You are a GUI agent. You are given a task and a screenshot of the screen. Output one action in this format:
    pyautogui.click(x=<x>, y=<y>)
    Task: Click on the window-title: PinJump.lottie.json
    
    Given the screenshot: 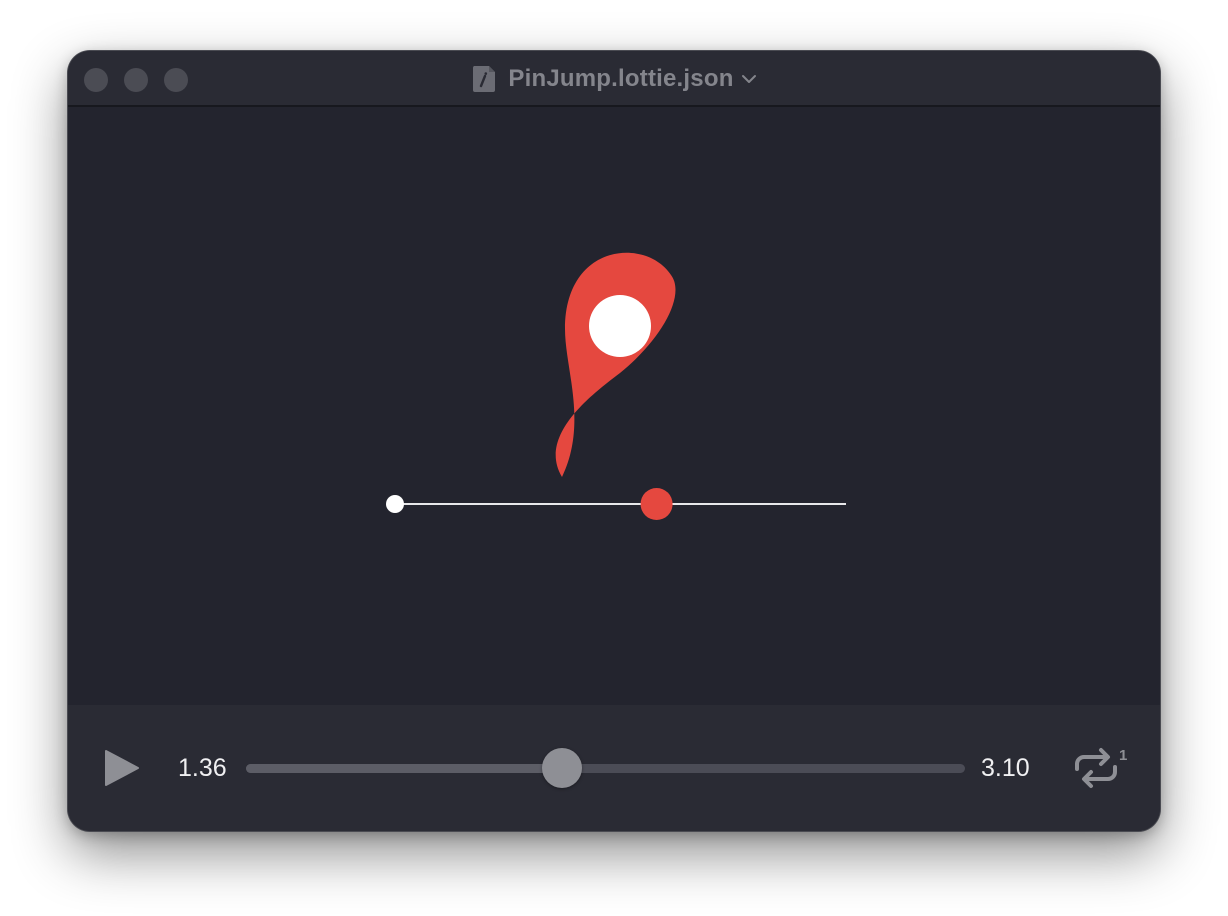 What is the action you would take?
    pyautogui.click(x=620, y=79)
    